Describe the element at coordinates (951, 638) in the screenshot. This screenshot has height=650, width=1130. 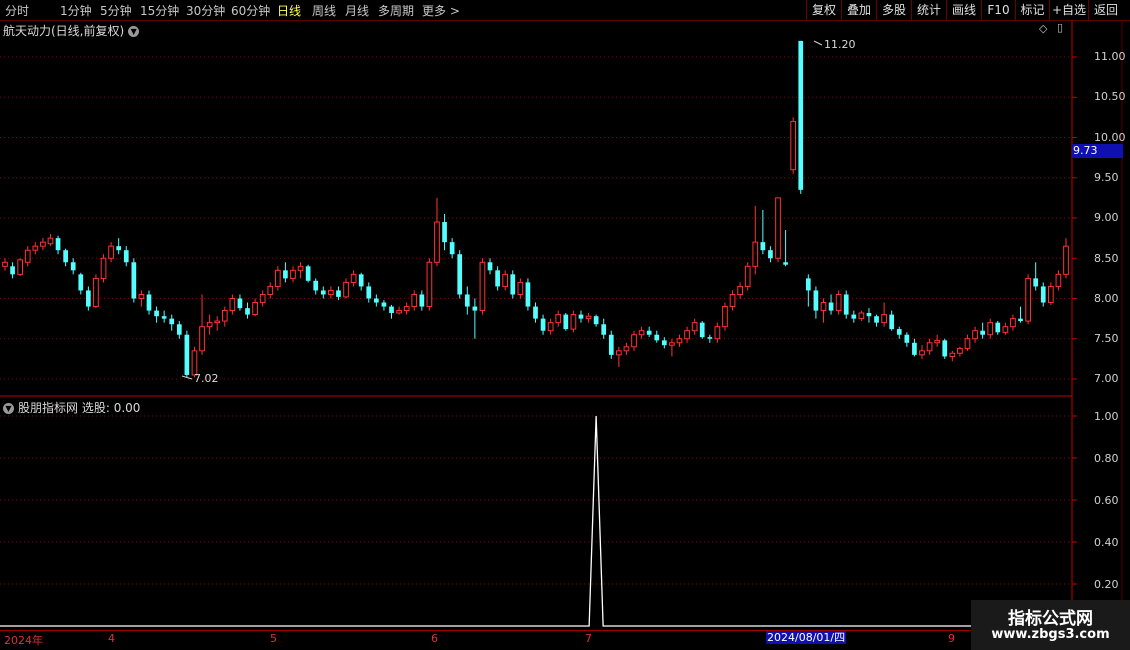
I see `date-label: 9` at that location.